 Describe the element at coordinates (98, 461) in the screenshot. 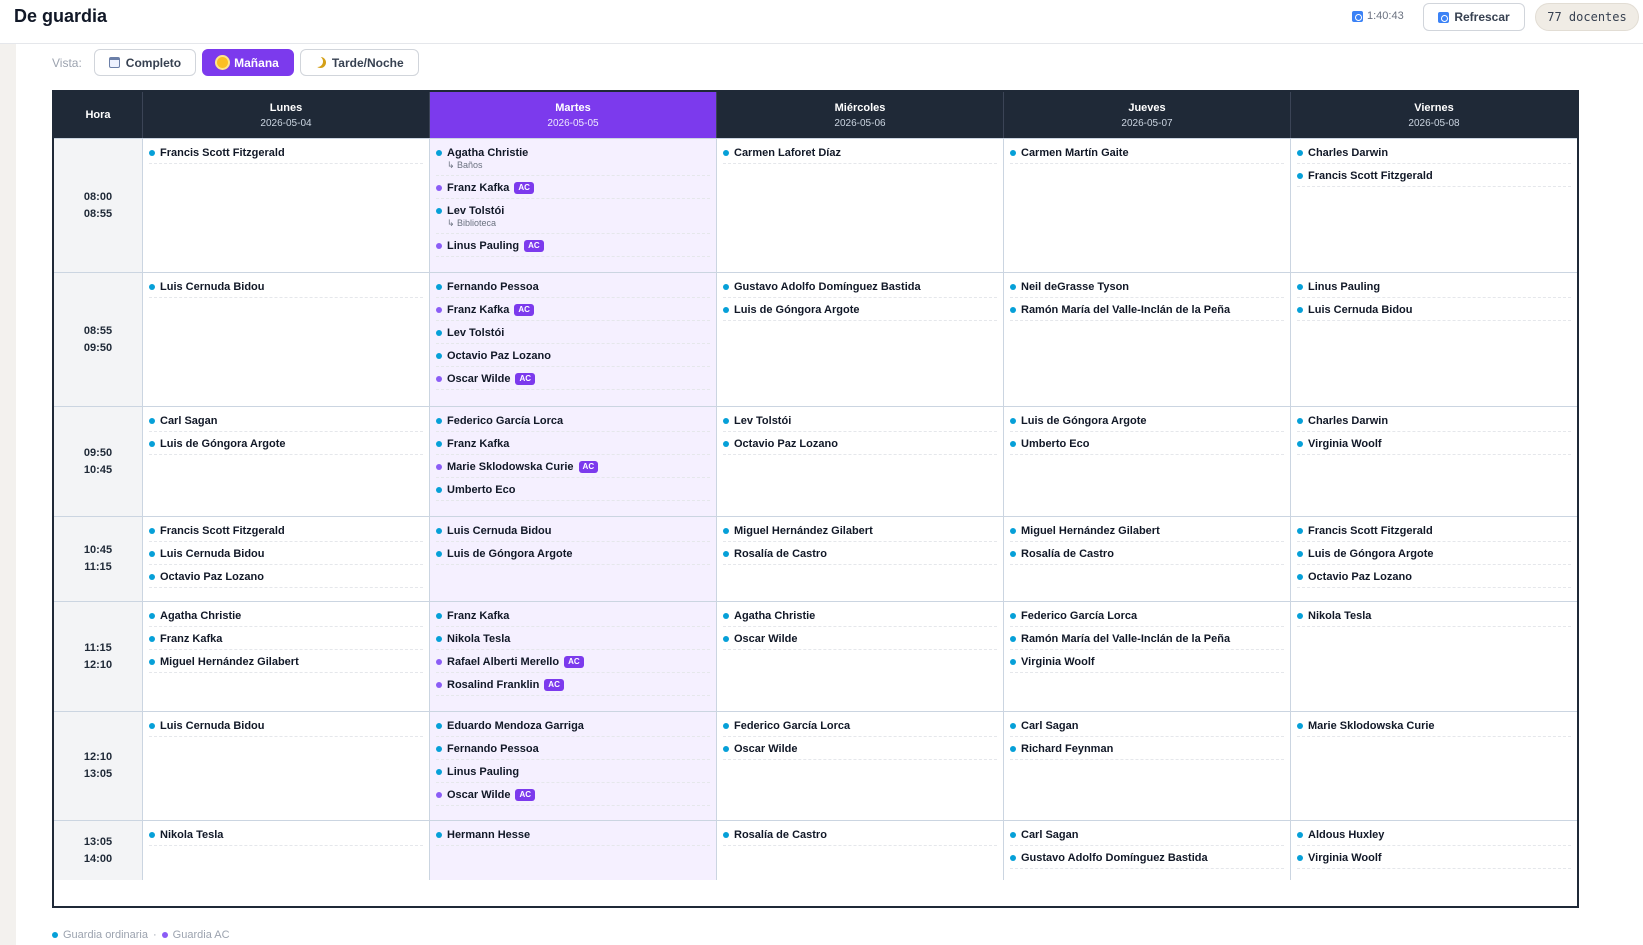

I see `time-slot-cell: 09:50 10:45` at that location.